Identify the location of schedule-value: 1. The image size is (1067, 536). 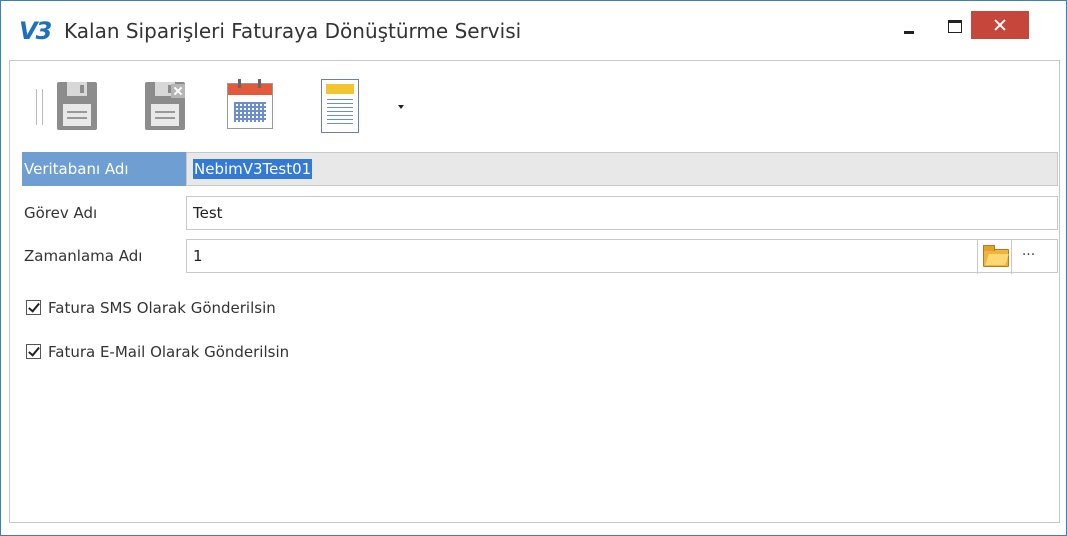
(198, 256).